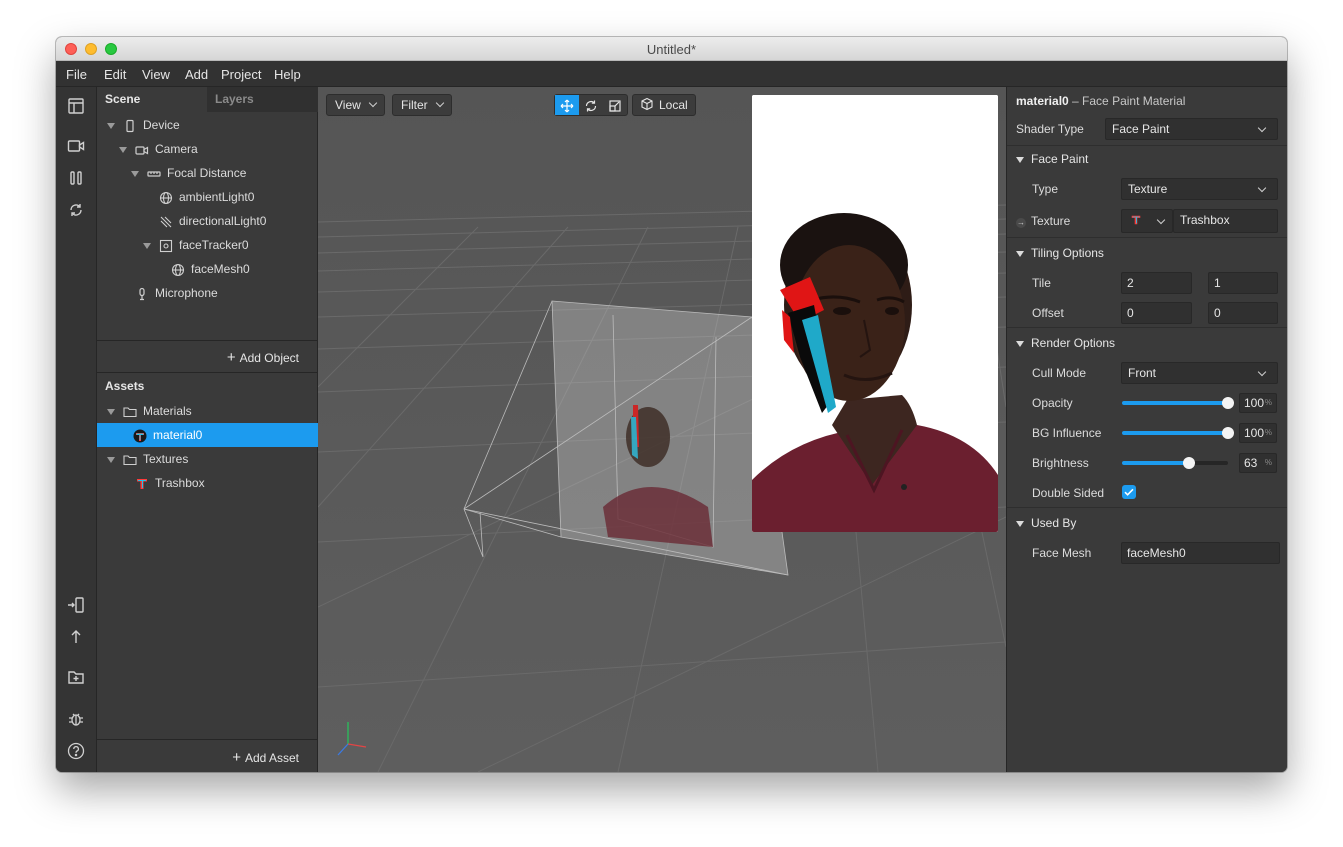  What do you see at coordinates (214, 245) in the screenshot?
I see `tree-label: faceTracker0` at bounding box center [214, 245].